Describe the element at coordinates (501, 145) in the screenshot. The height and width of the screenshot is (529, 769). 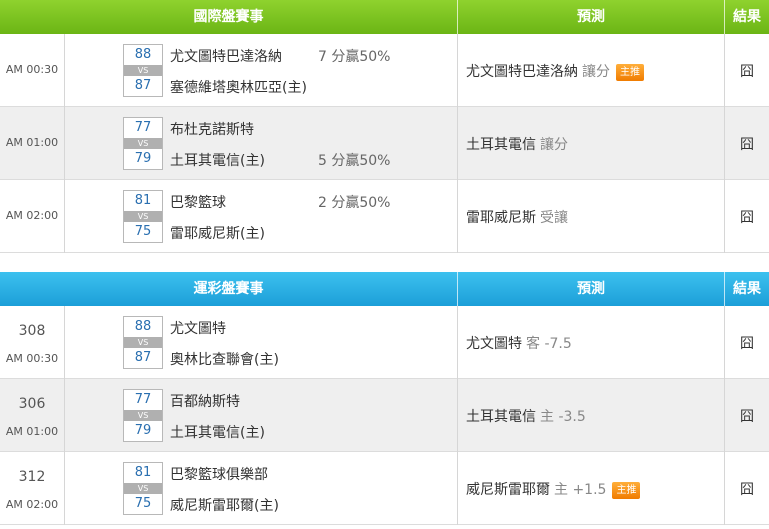
I see `prediction-team: 土耳其電信` at that location.